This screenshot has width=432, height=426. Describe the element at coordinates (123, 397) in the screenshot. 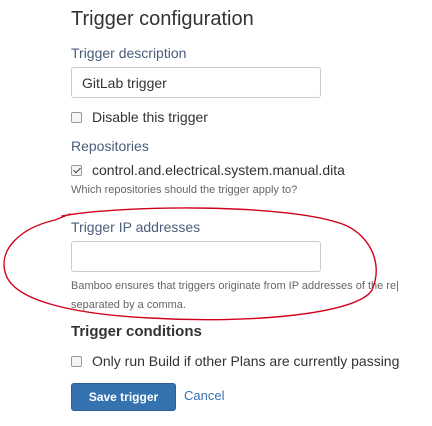

I see `save-trigger-button: Save trigger` at that location.